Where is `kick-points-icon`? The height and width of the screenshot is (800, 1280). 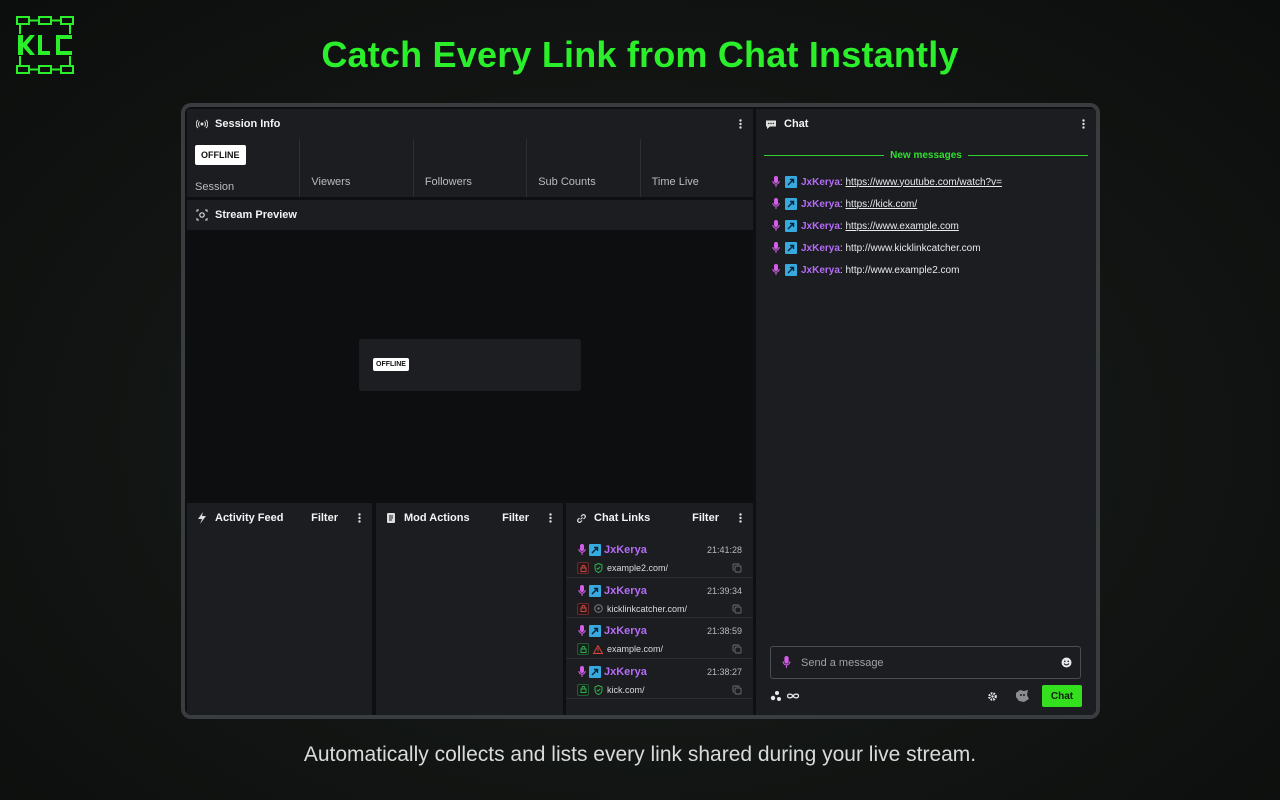
kick-points-icon is located at coordinates (777, 696).